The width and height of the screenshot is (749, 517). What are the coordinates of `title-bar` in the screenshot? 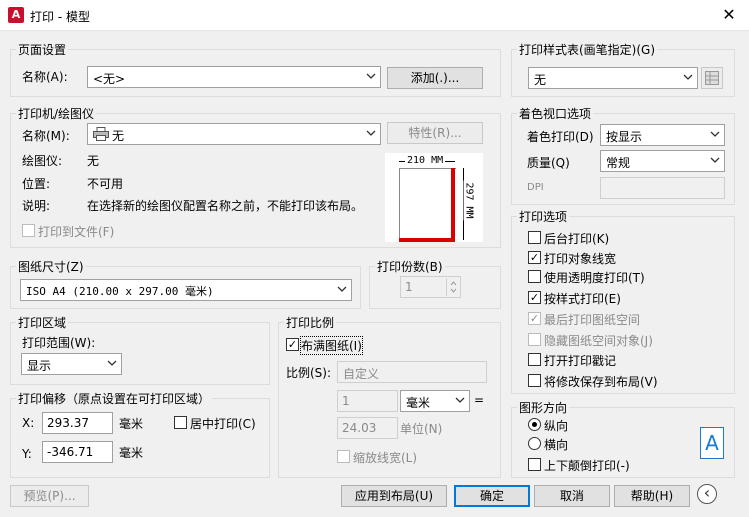 It's located at (374, 15).